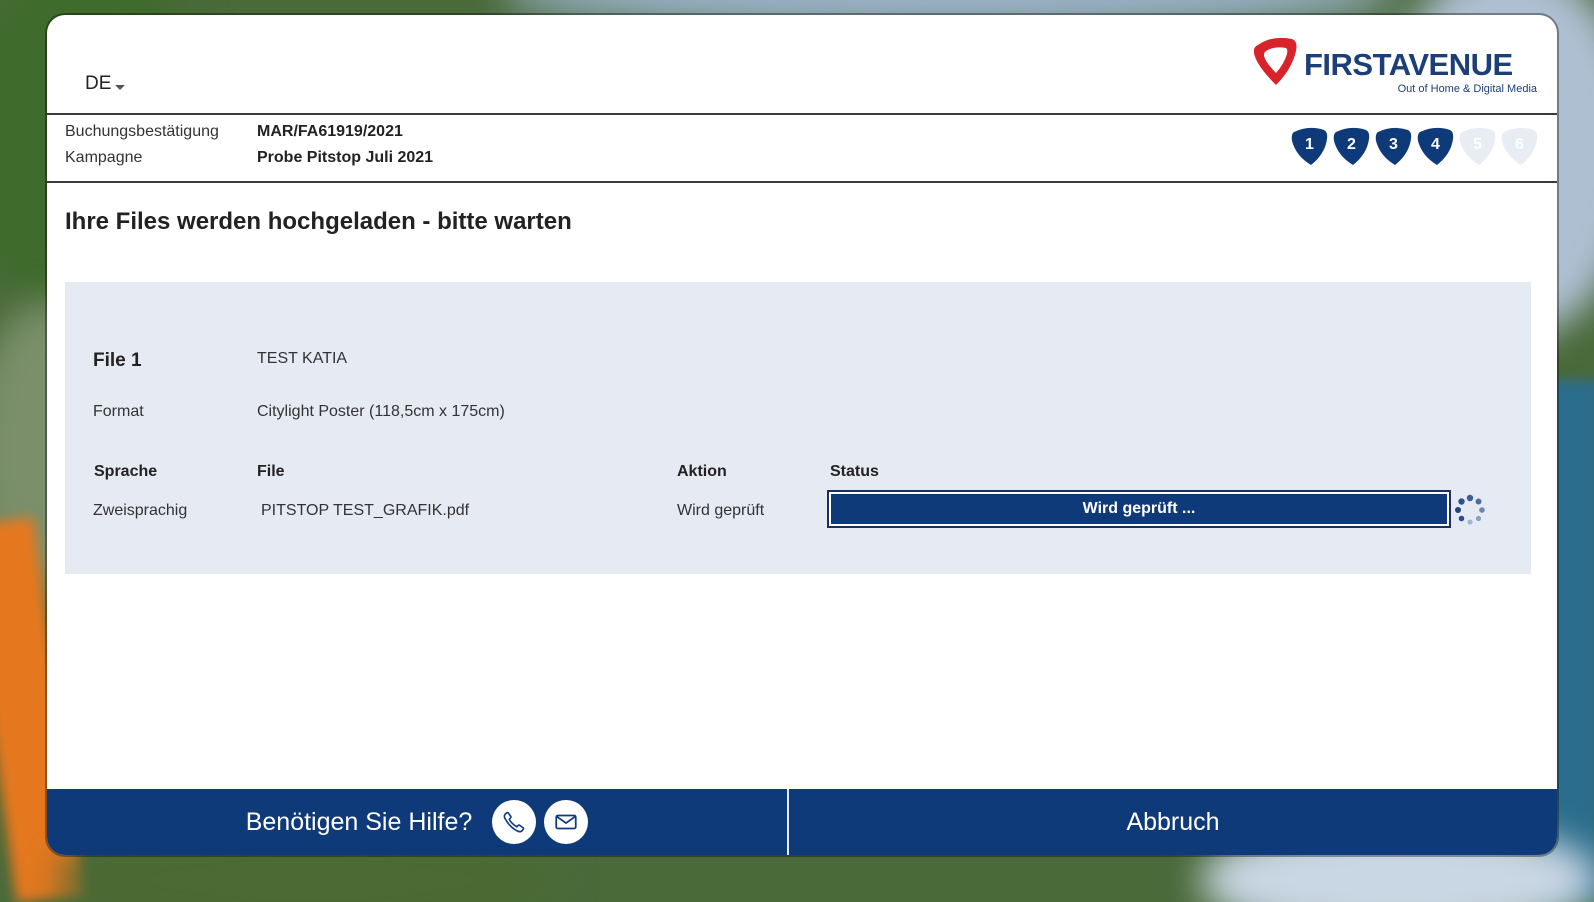  I want to click on step-number: 5, so click(1477, 144).